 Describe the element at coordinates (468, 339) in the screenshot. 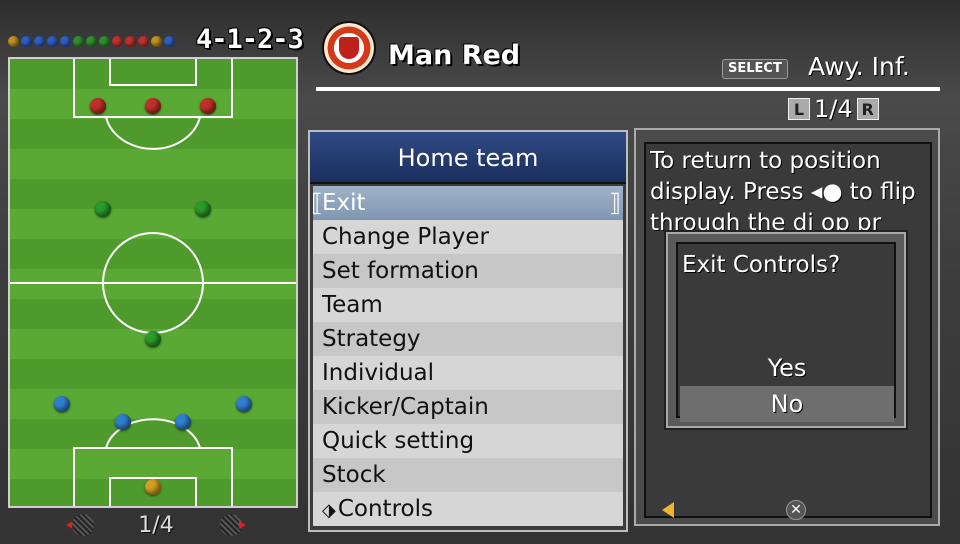

I see `menu-item-strategy: Strategy` at that location.